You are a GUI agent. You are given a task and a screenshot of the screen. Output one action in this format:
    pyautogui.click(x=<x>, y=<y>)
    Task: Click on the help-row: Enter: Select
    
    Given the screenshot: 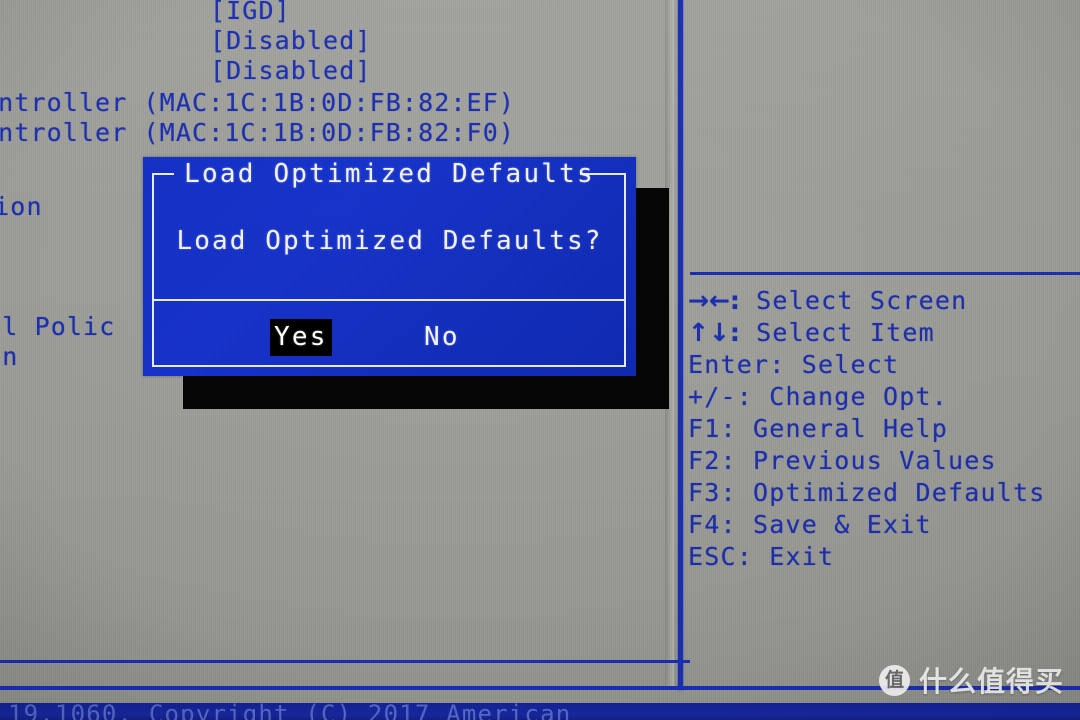 What is the action you would take?
    pyautogui.click(x=867, y=365)
    